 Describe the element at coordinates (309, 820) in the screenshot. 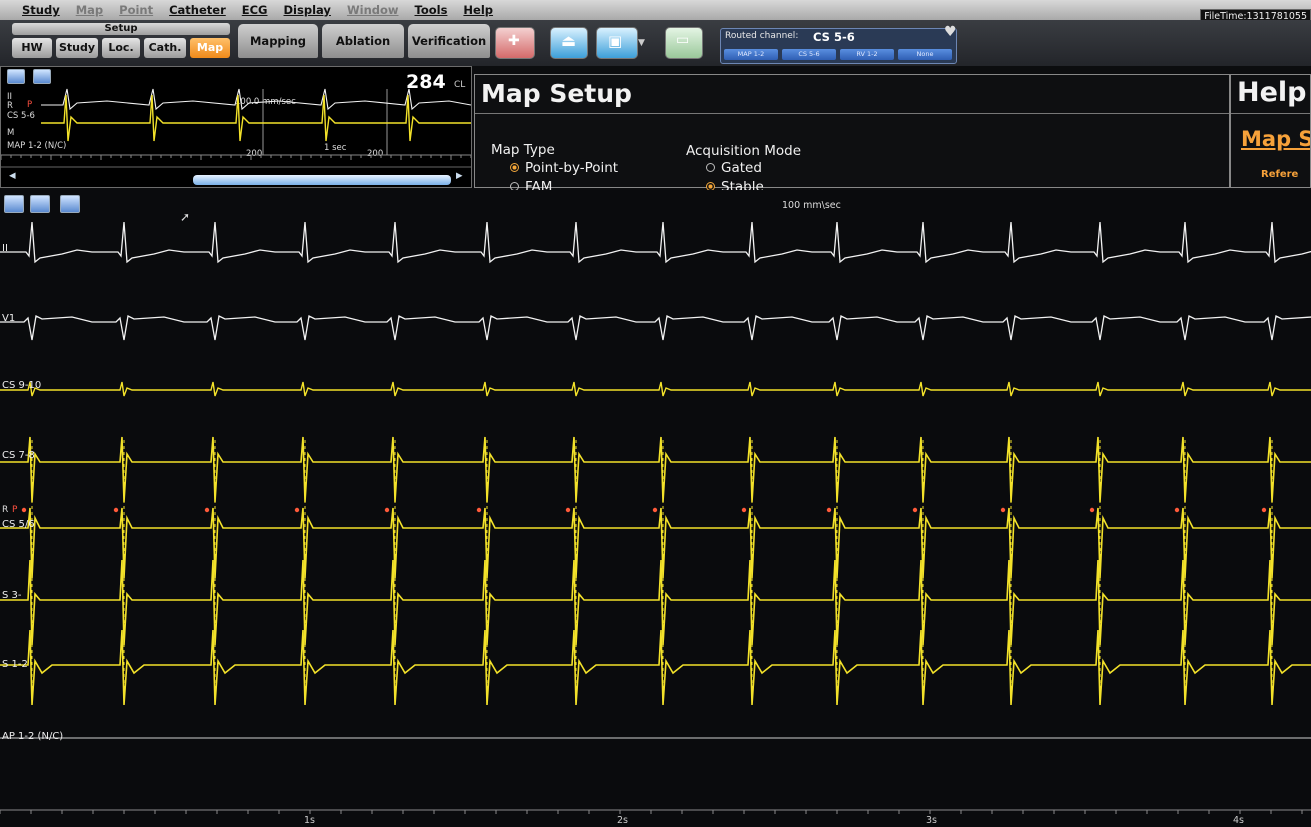

I see `time-tick-1s: 1s` at that location.